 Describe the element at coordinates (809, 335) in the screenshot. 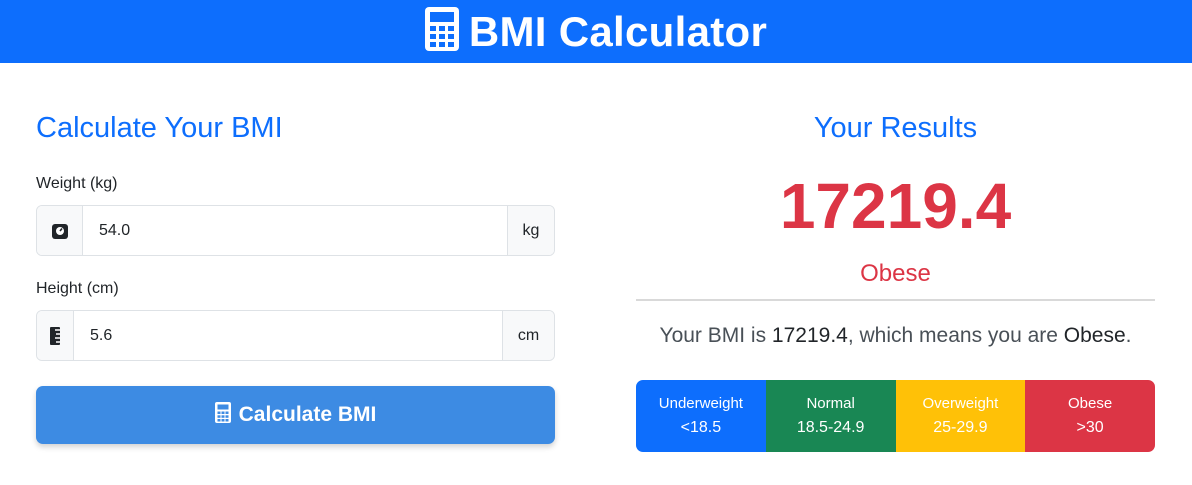

I see `sentence-bmi: 17219.4` at that location.